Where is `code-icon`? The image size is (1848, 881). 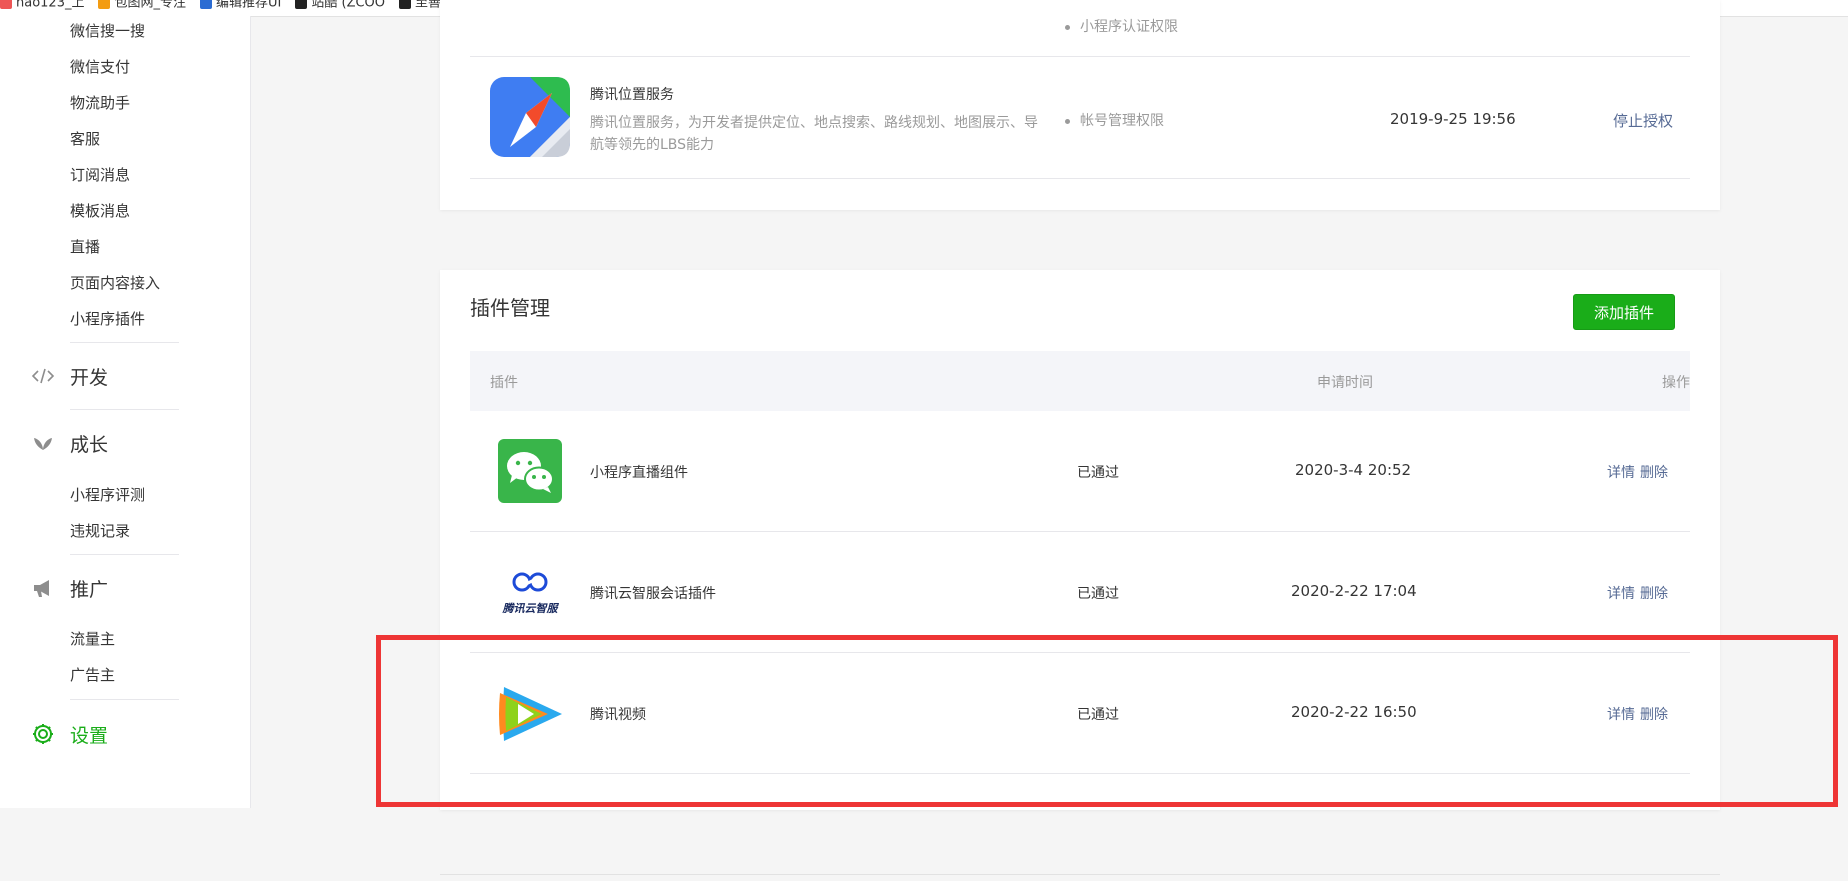 code-icon is located at coordinates (43, 376).